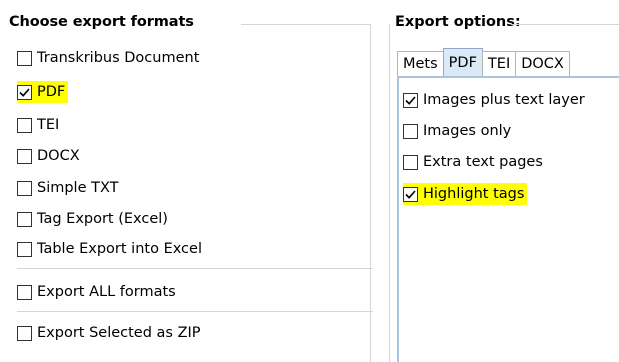 The width and height of the screenshot is (619, 362). Describe the element at coordinates (106, 292) in the screenshot. I see `export-all-label: Export ALL formats` at that location.